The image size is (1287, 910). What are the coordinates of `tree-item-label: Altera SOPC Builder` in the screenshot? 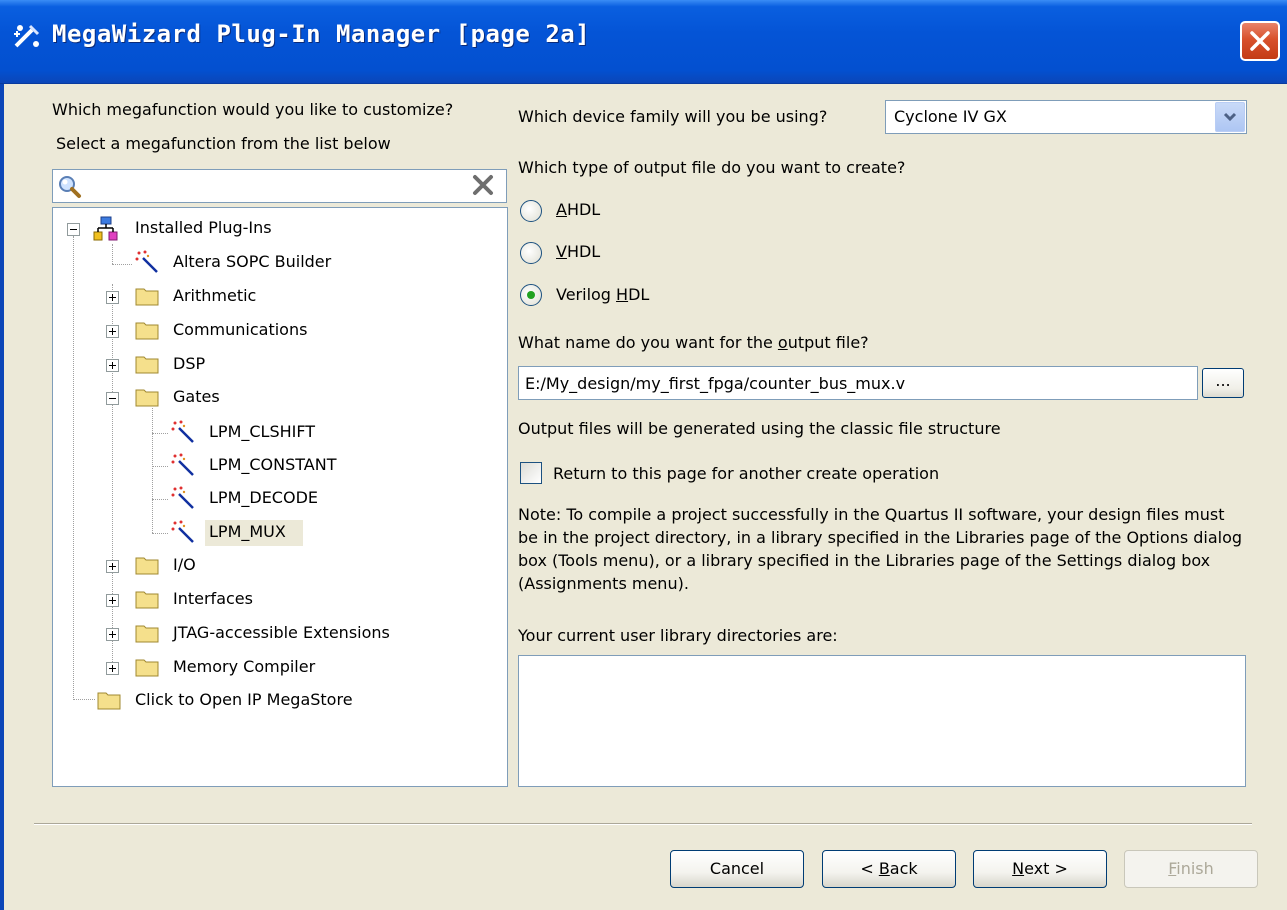 It's located at (252, 261).